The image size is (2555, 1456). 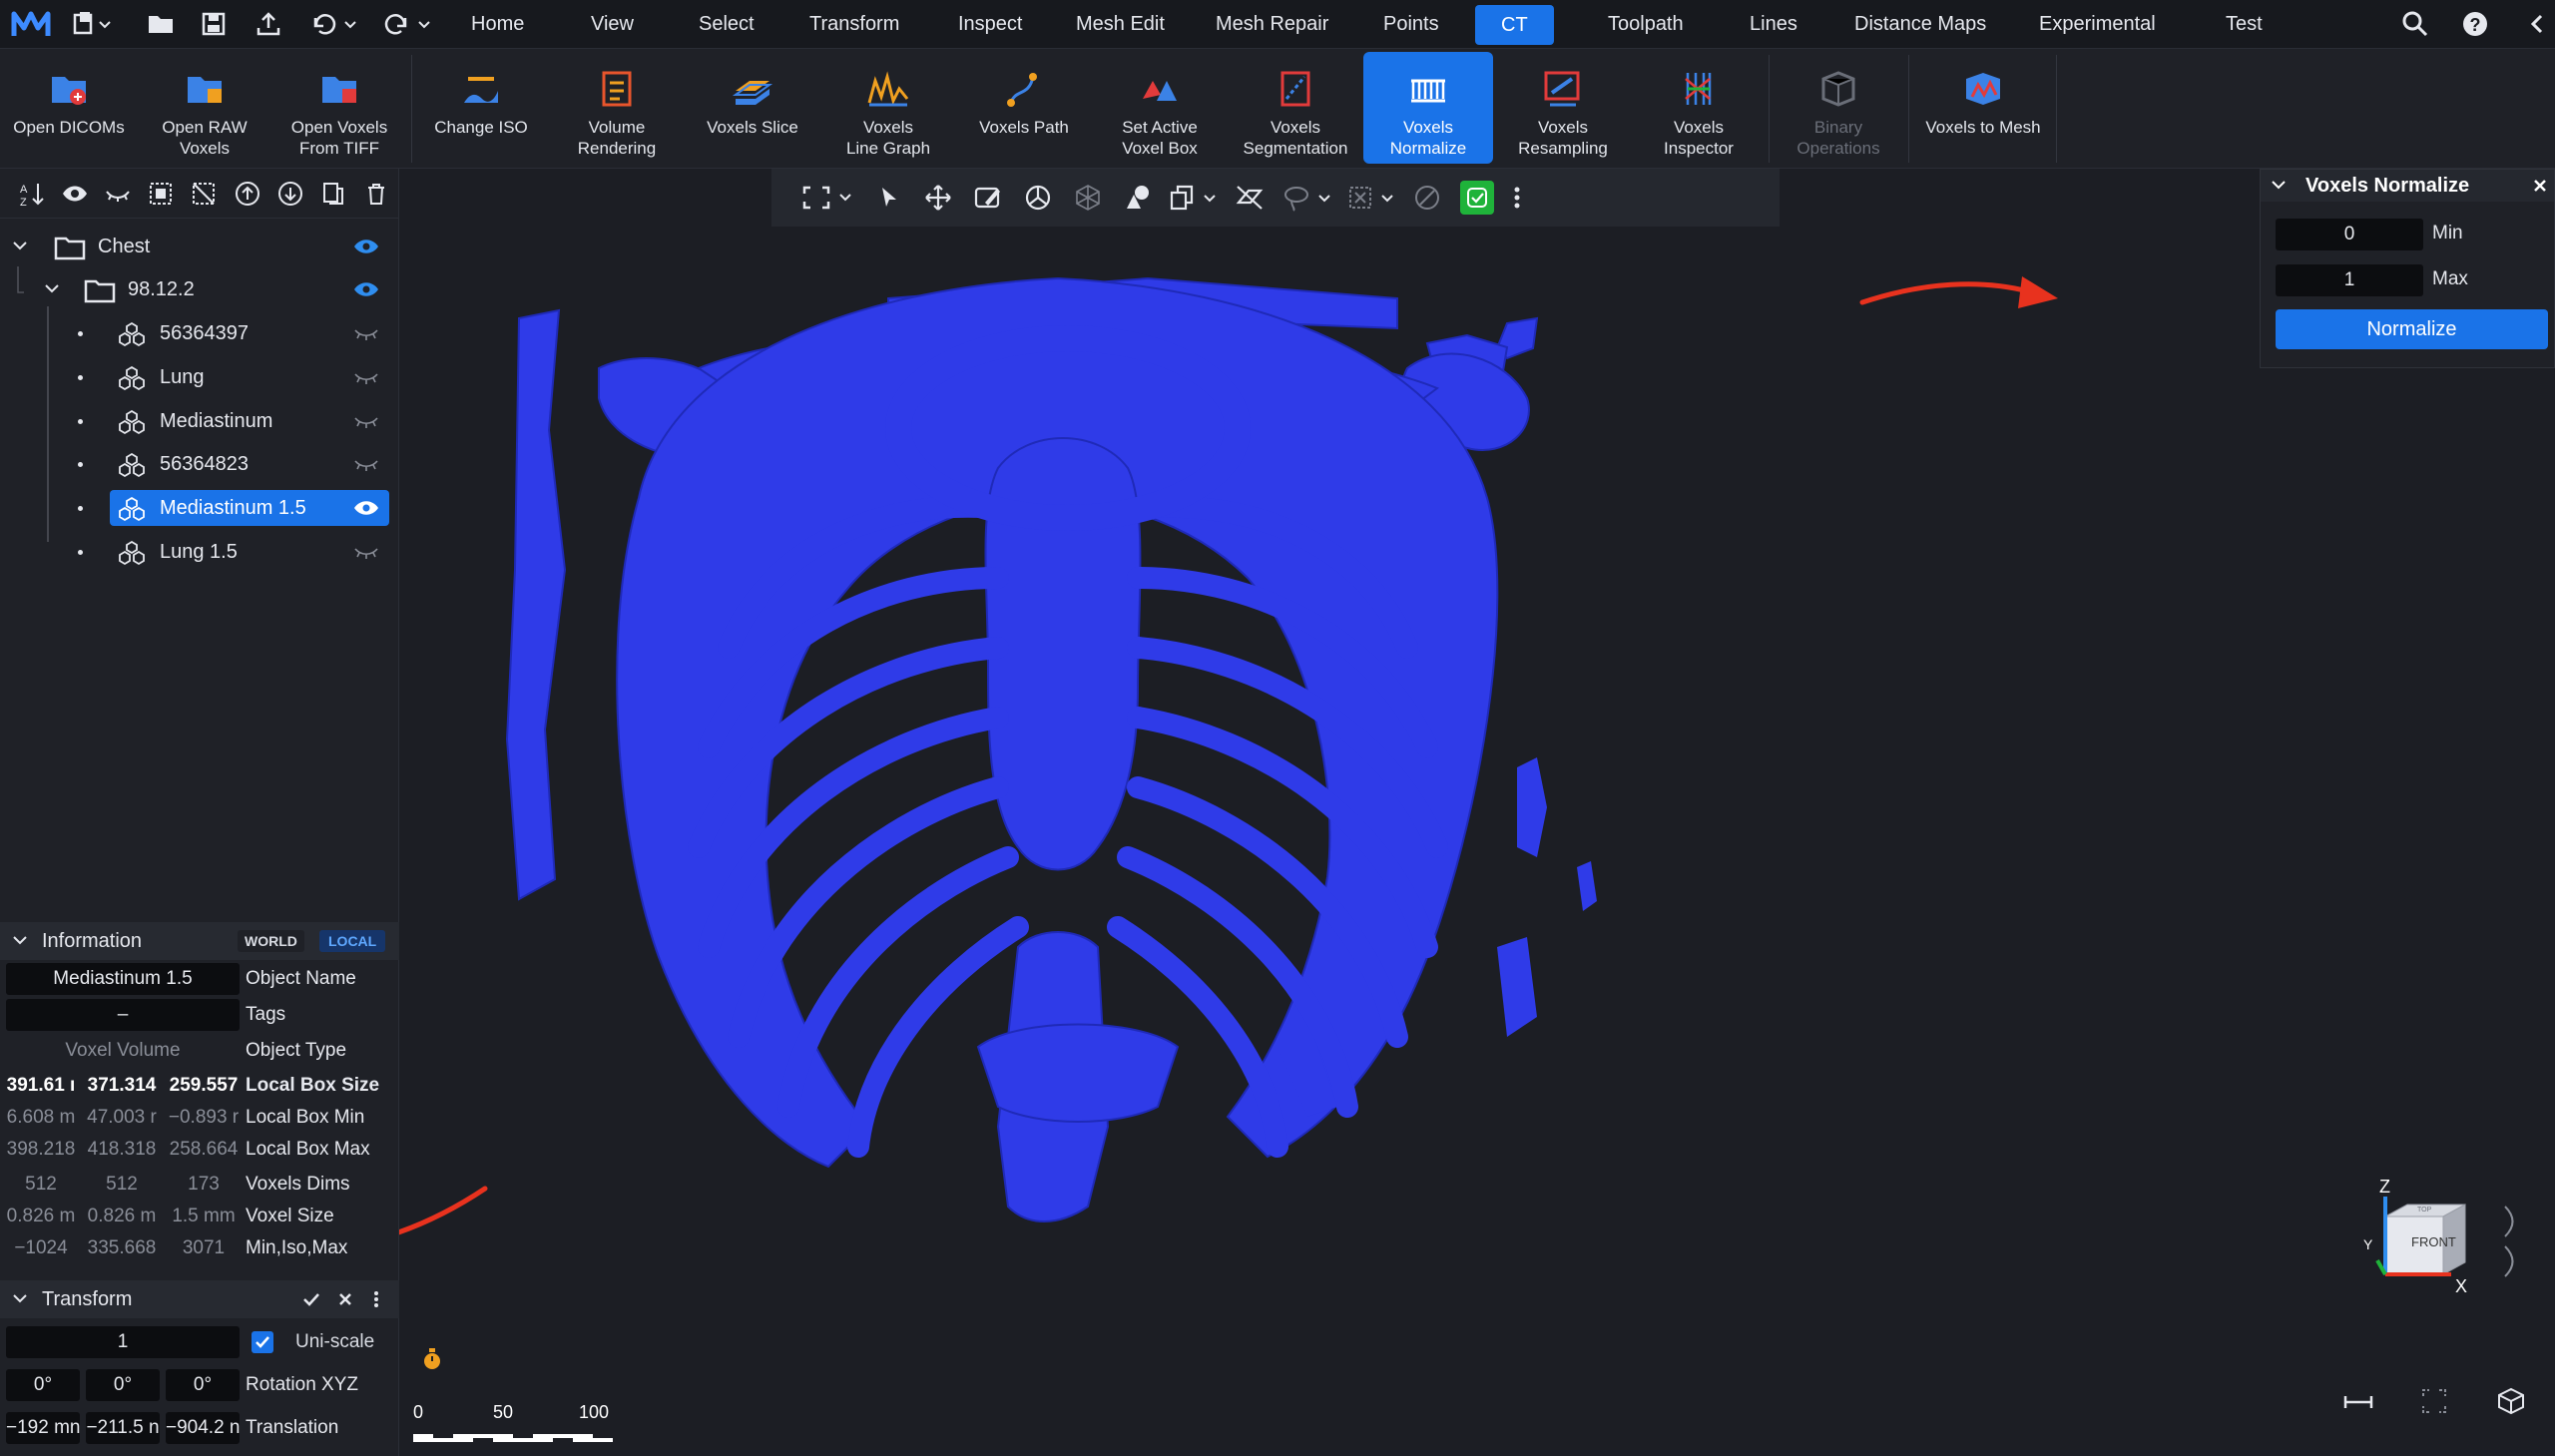 I want to click on local-toggle: LOCAL, so click(x=352, y=941).